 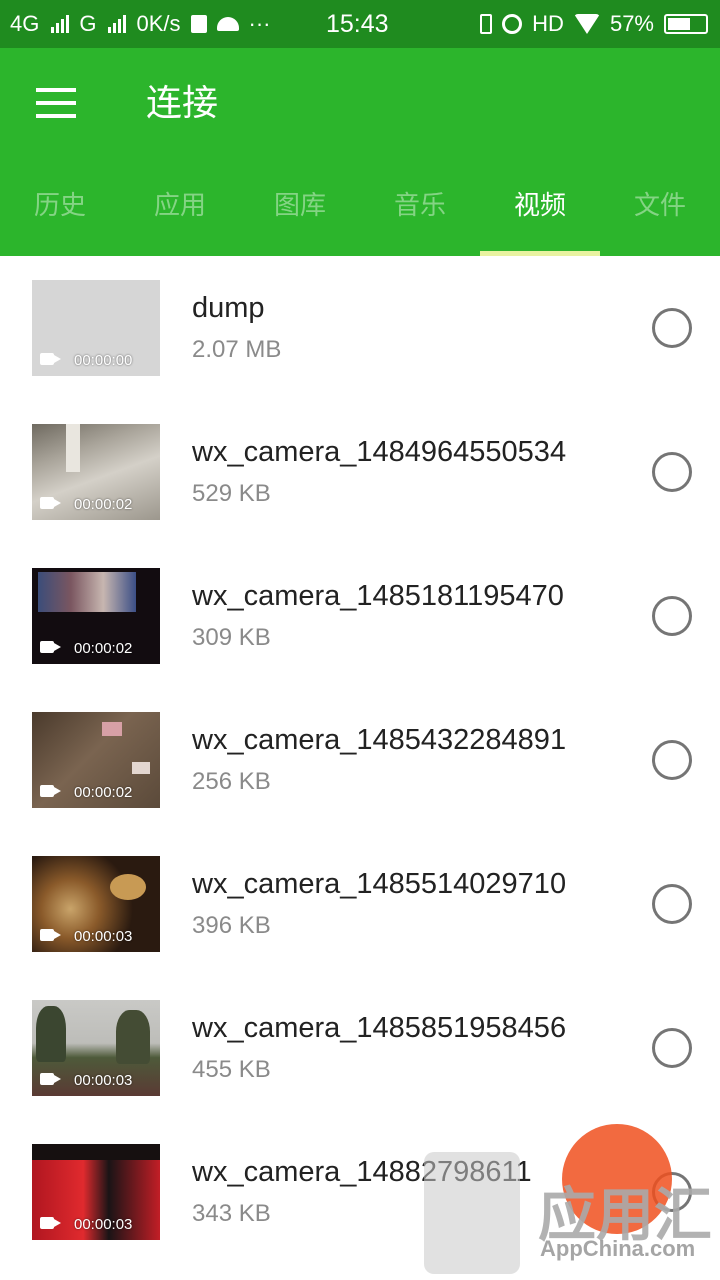 I want to click on video-size: 455 KB, so click(x=231, y=1069).